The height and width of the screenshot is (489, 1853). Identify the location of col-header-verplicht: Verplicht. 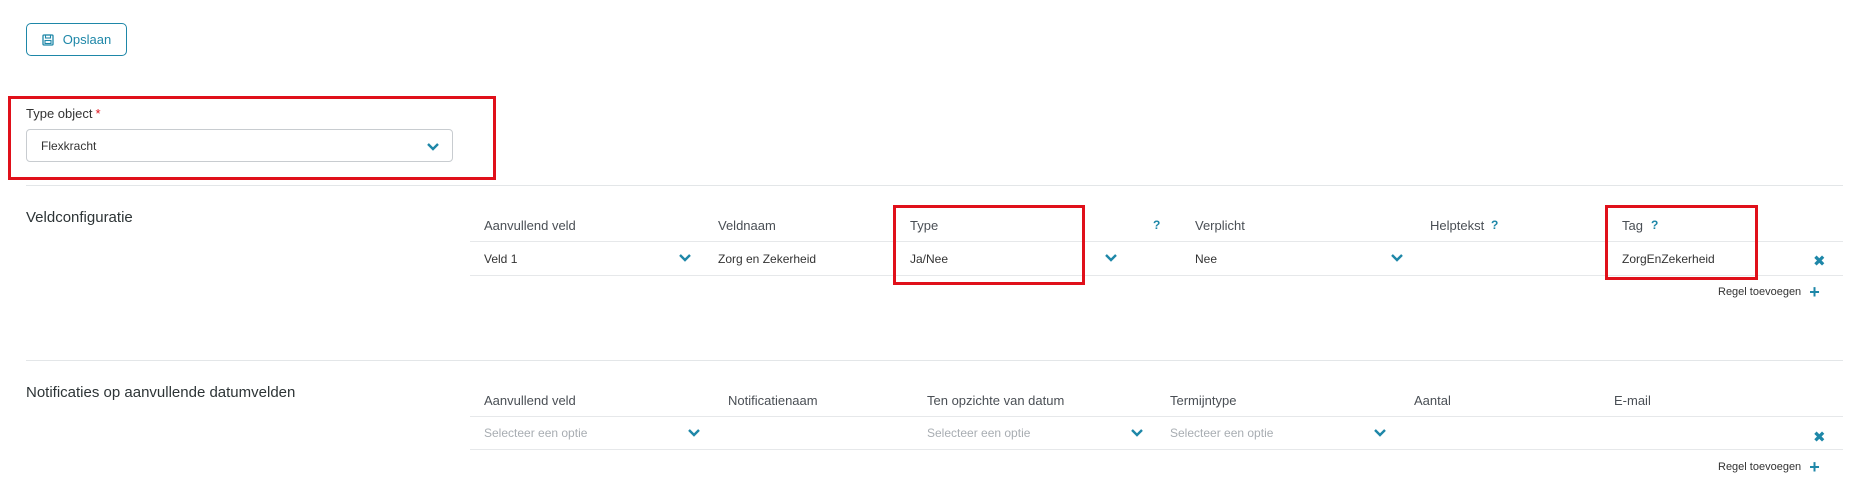
(1220, 225).